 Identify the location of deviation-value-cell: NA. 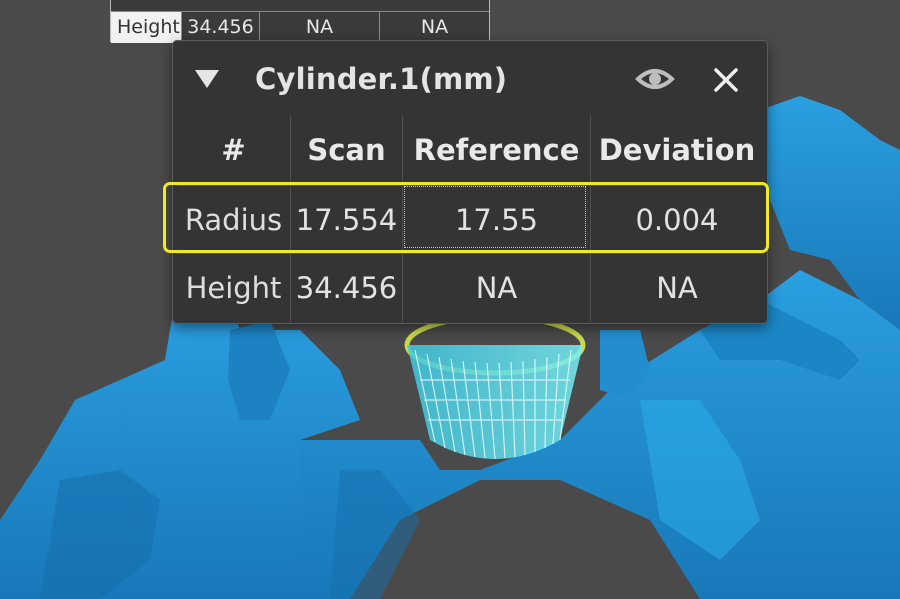
(677, 288).